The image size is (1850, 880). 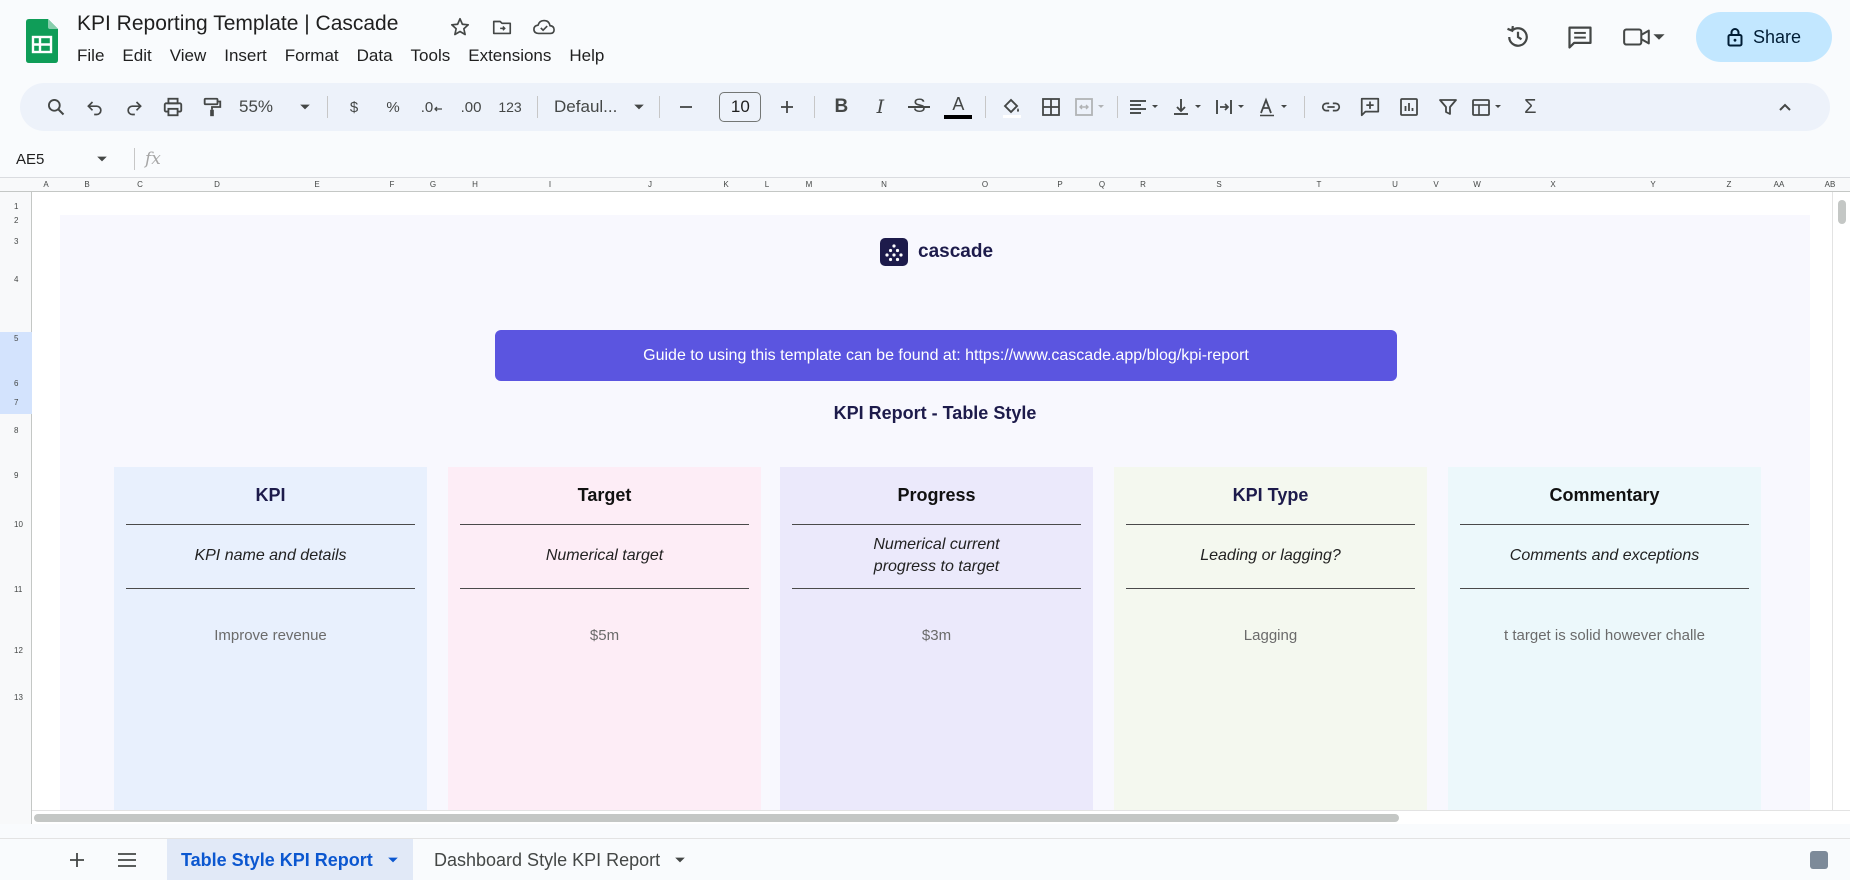 What do you see at coordinates (95, 107) in the screenshot?
I see `undo-icon` at bounding box center [95, 107].